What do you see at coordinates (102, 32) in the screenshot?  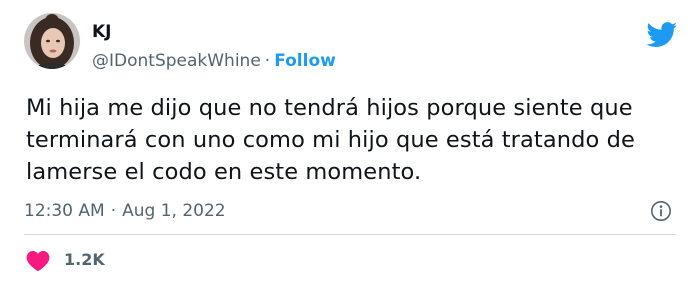 I see `author-name: KJ` at bounding box center [102, 32].